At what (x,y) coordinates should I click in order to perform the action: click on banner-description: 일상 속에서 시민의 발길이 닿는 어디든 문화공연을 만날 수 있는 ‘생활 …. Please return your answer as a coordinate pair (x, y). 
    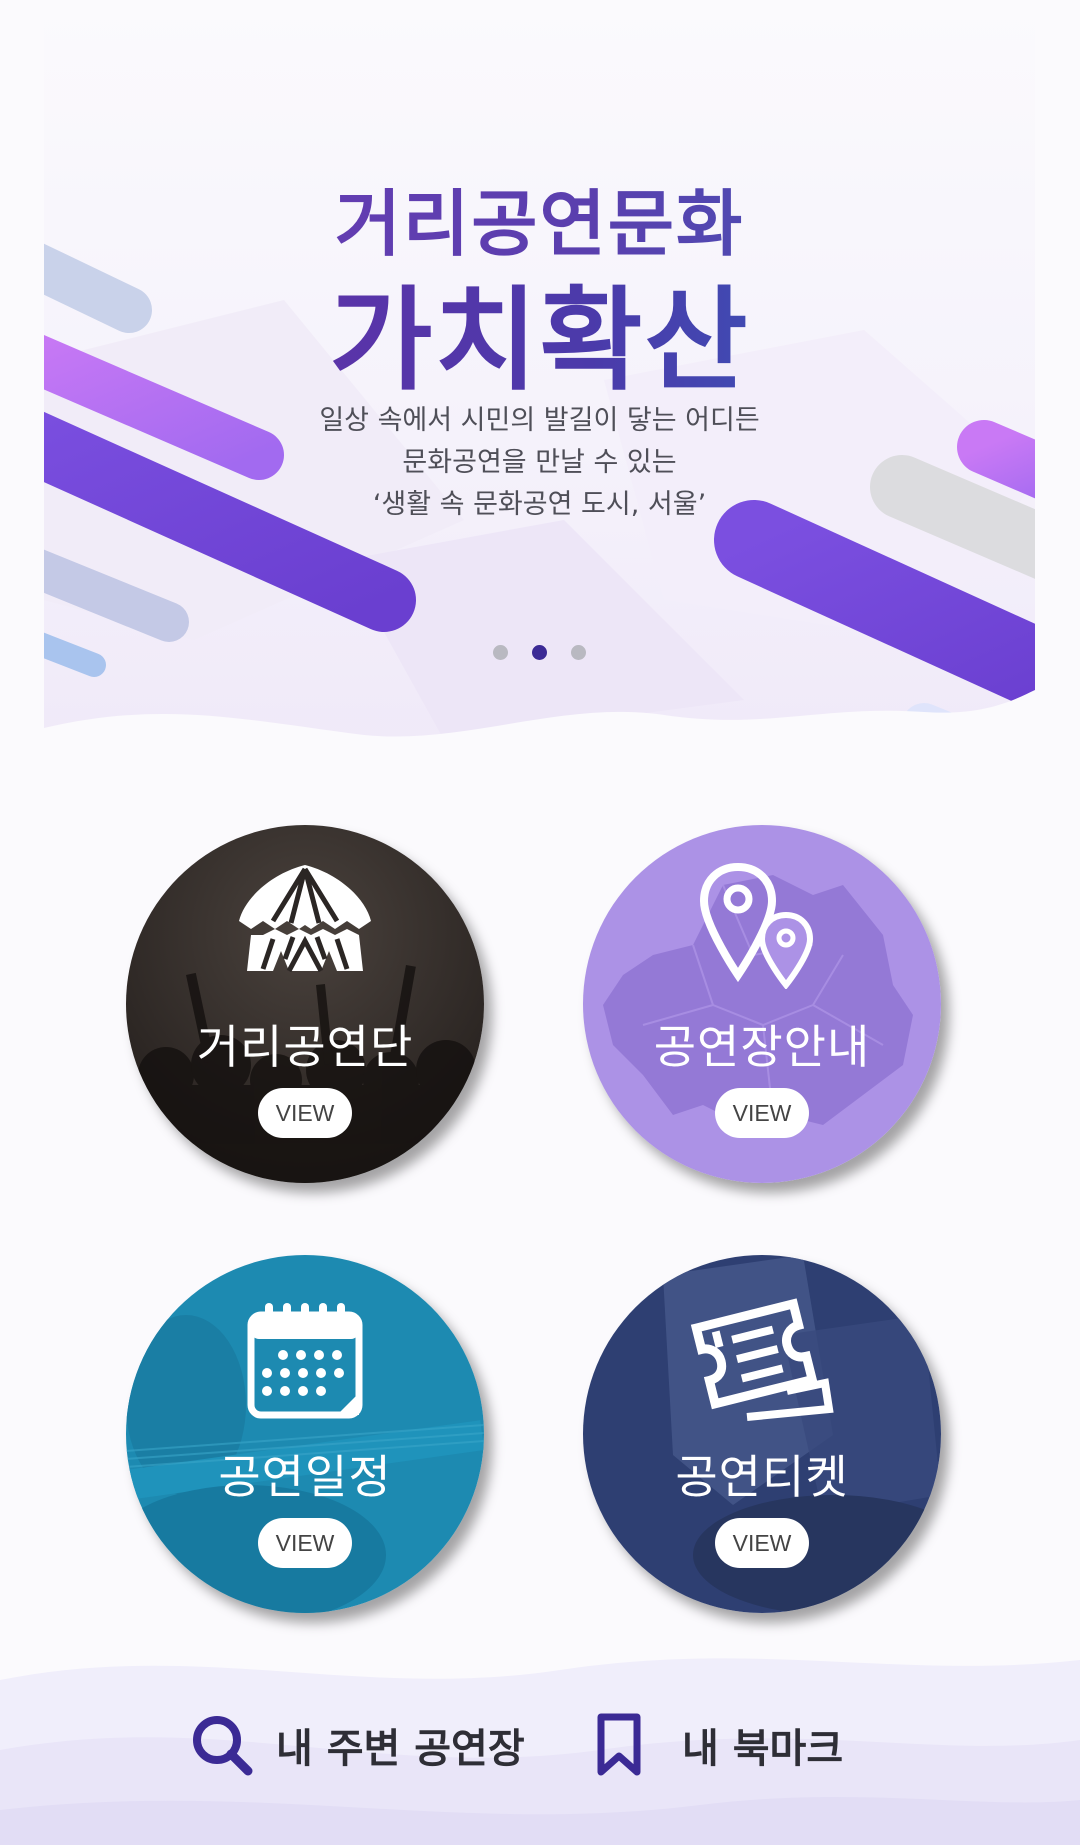
    Looking at the image, I should click on (539, 463).